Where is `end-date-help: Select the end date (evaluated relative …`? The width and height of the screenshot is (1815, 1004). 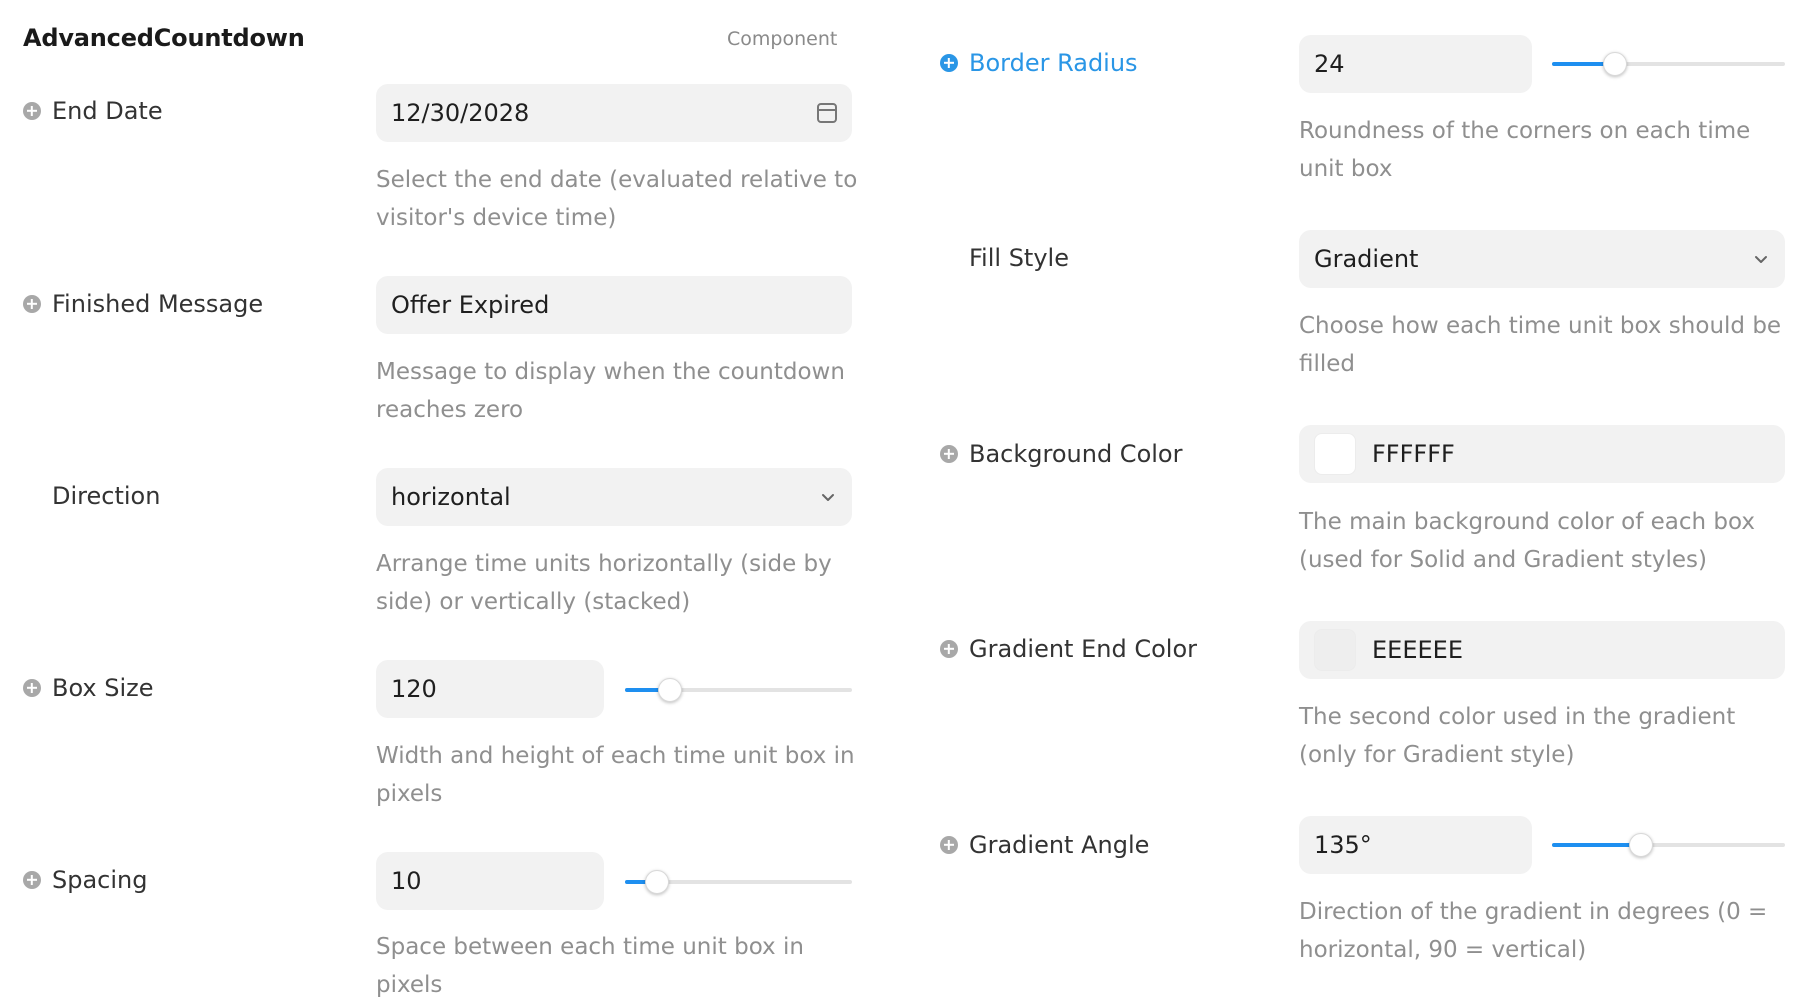 end-date-help: Select the end date (evaluated relative … is located at coordinates (616, 199).